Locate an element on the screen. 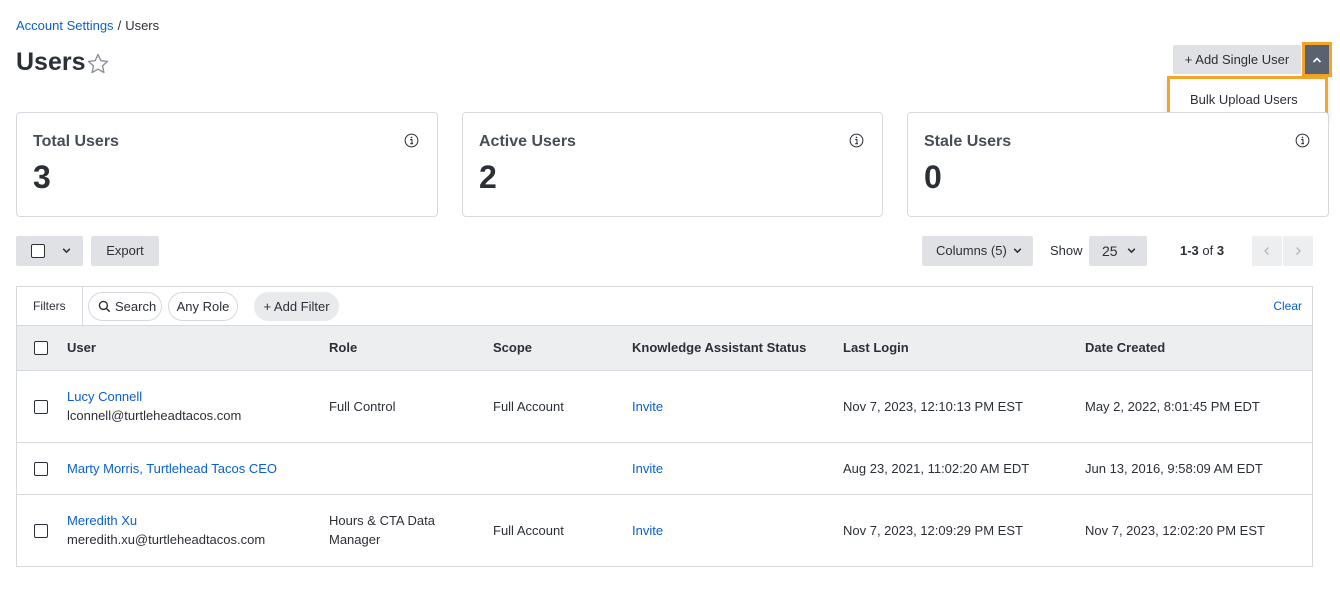 The image size is (1340, 616). search-label: Search is located at coordinates (136, 306).